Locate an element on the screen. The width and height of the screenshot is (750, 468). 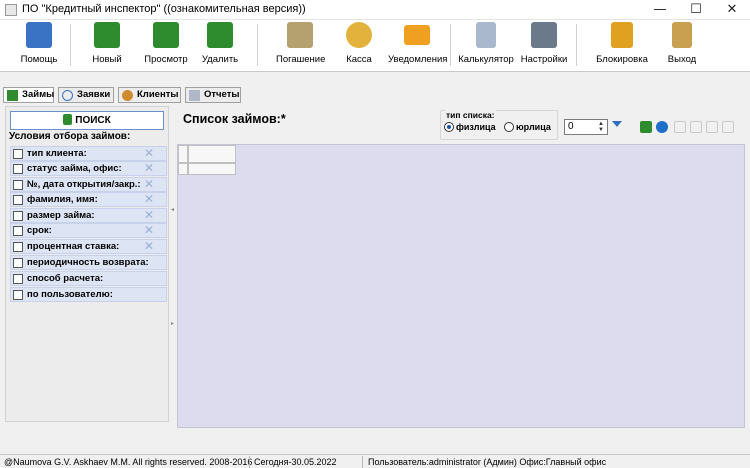
section-tabs: Займы Заявки Клиенты Отчеты is located at coordinates (375, 94).